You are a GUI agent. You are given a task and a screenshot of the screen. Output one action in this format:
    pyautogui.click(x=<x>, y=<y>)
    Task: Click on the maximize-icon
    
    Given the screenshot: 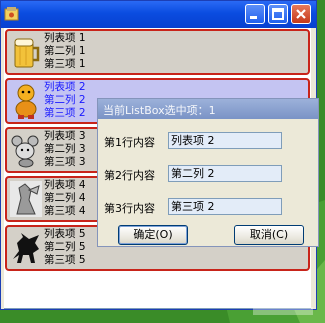 What is the action you would take?
    pyautogui.click(x=278, y=14)
    